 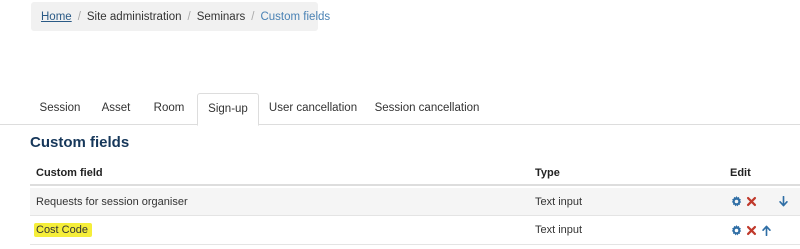 What do you see at coordinates (56, 17) in the screenshot?
I see `breadcrumb-home: Home` at bounding box center [56, 17].